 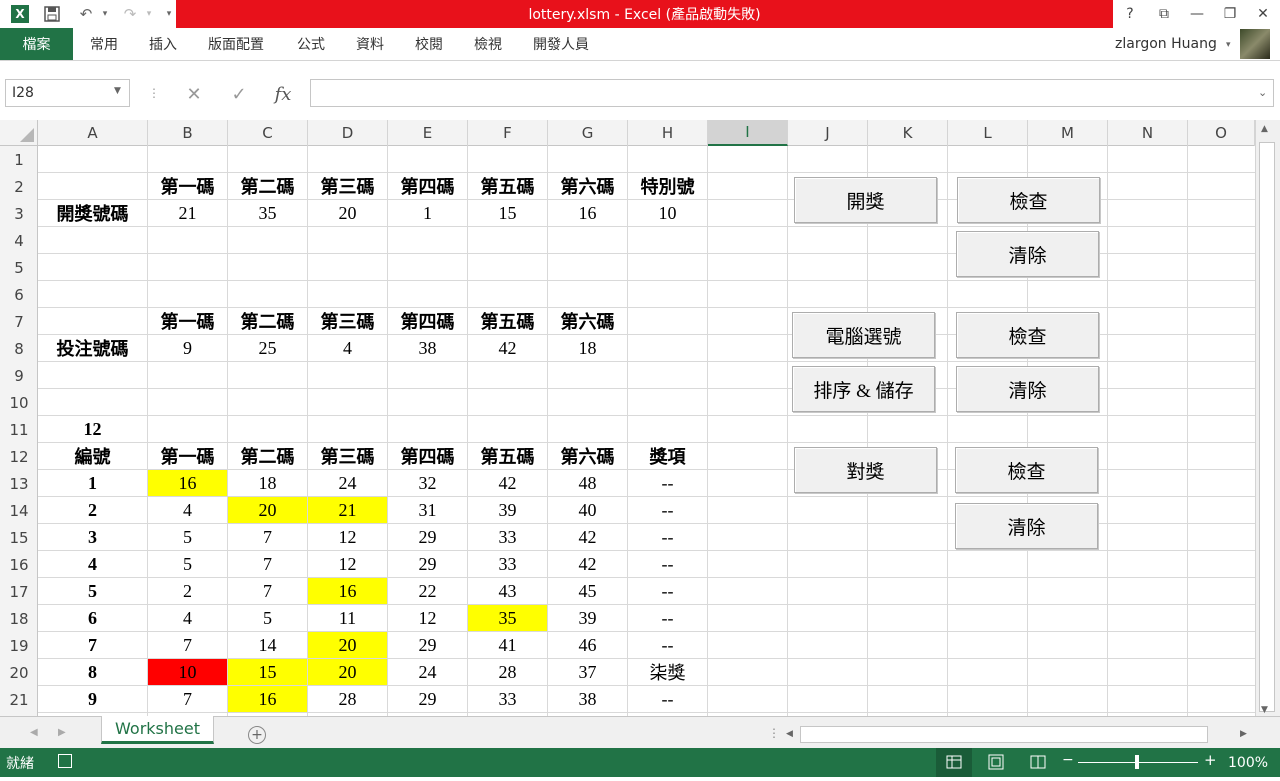 What do you see at coordinates (1228, 45) in the screenshot?
I see `user-dropdown-icon: ▾` at bounding box center [1228, 45].